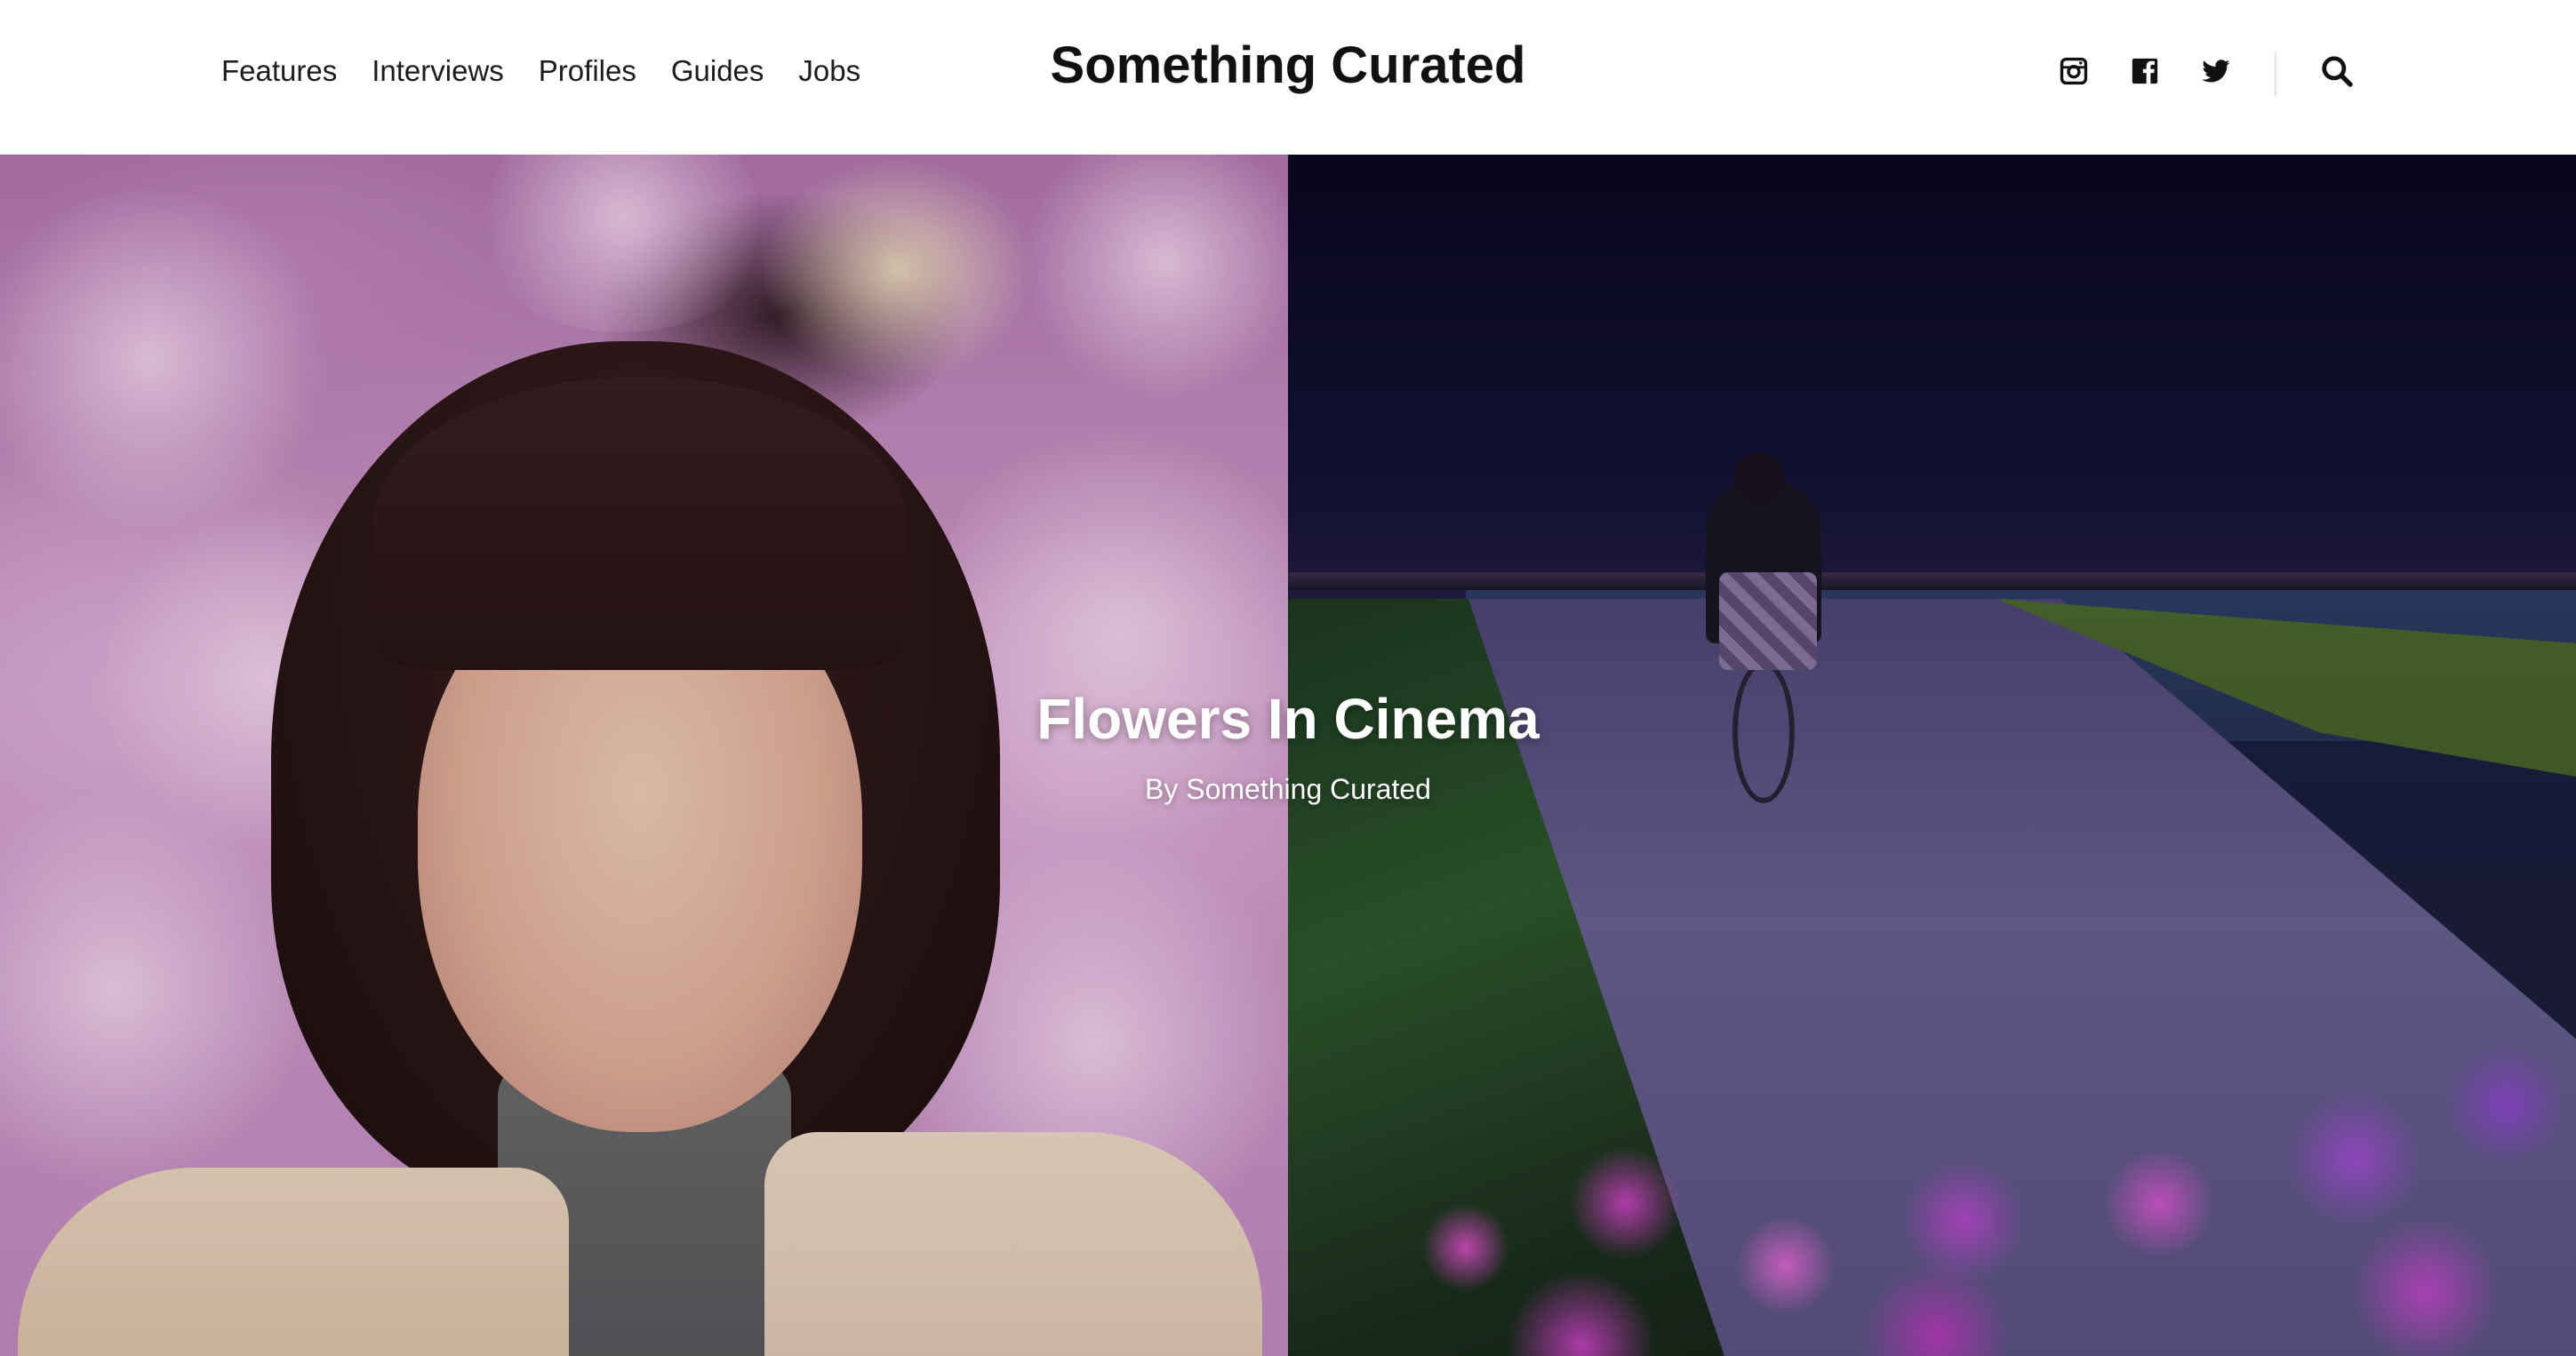 The height and width of the screenshot is (1356, 2576). I want to click on instagram-button, so click(2073, 71).